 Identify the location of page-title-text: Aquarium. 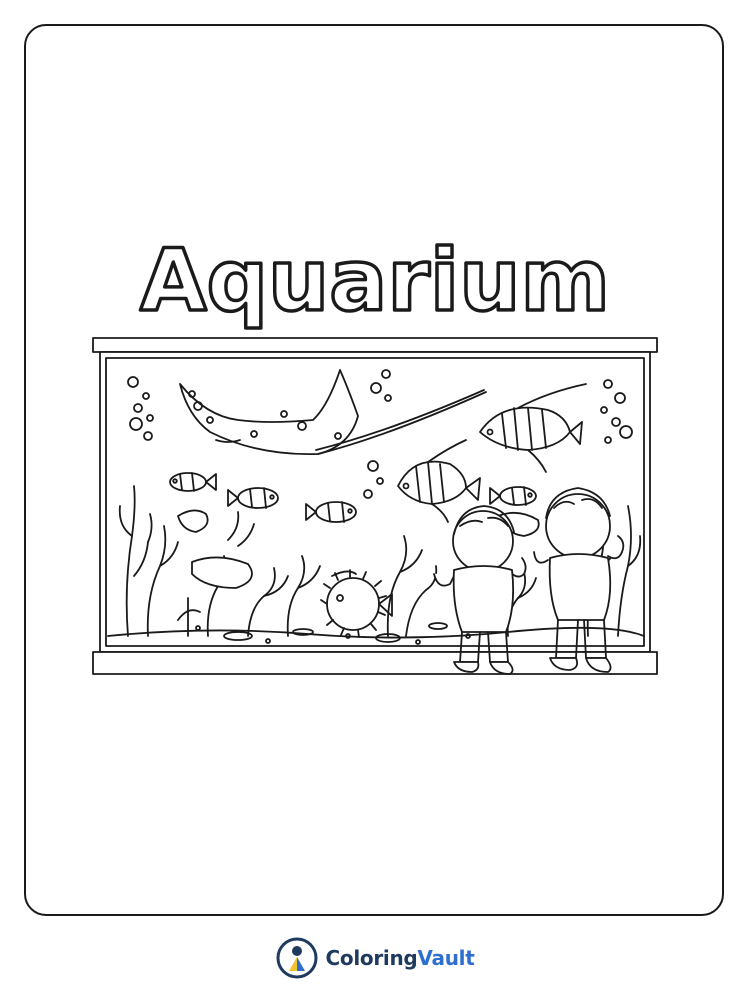
(375, 281).